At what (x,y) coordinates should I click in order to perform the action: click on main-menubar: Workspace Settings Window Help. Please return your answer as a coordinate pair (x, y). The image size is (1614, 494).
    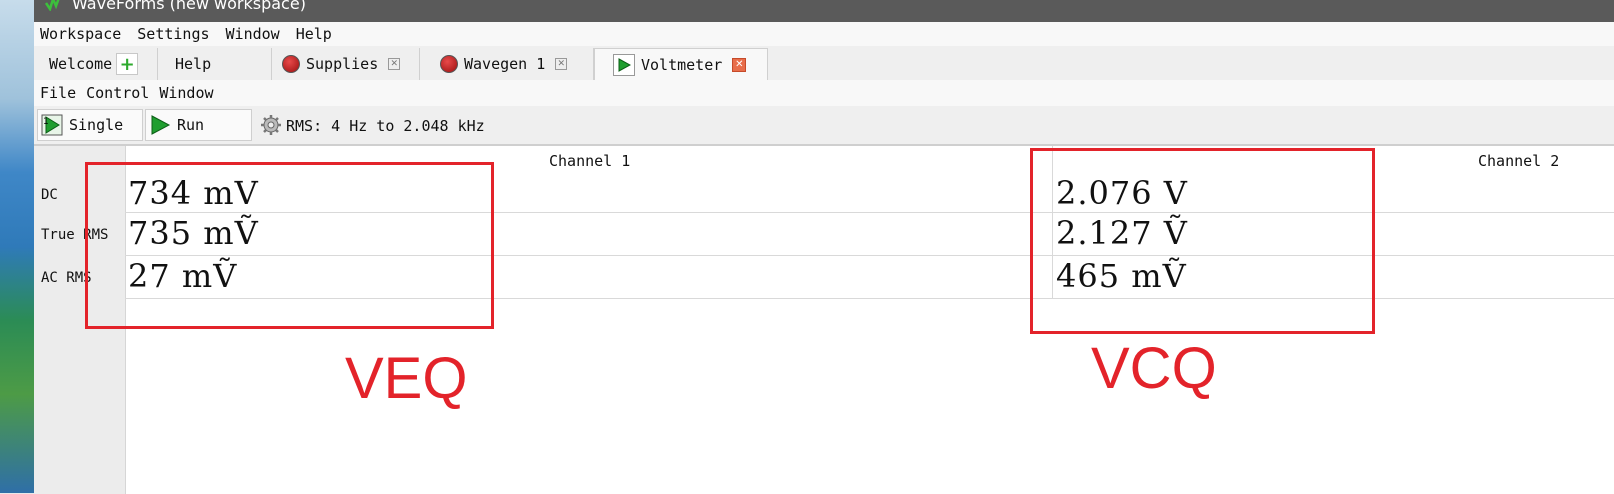
    Looking at the image, I should click on (824, 34).